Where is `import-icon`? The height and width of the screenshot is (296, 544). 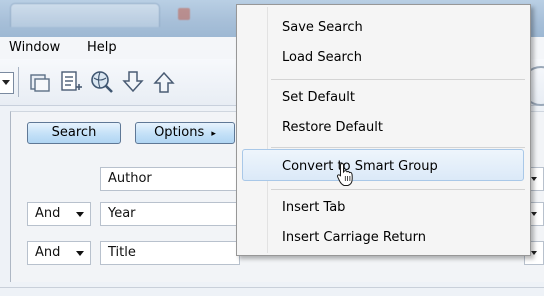 import-icon is located at coordinates (133, 82).